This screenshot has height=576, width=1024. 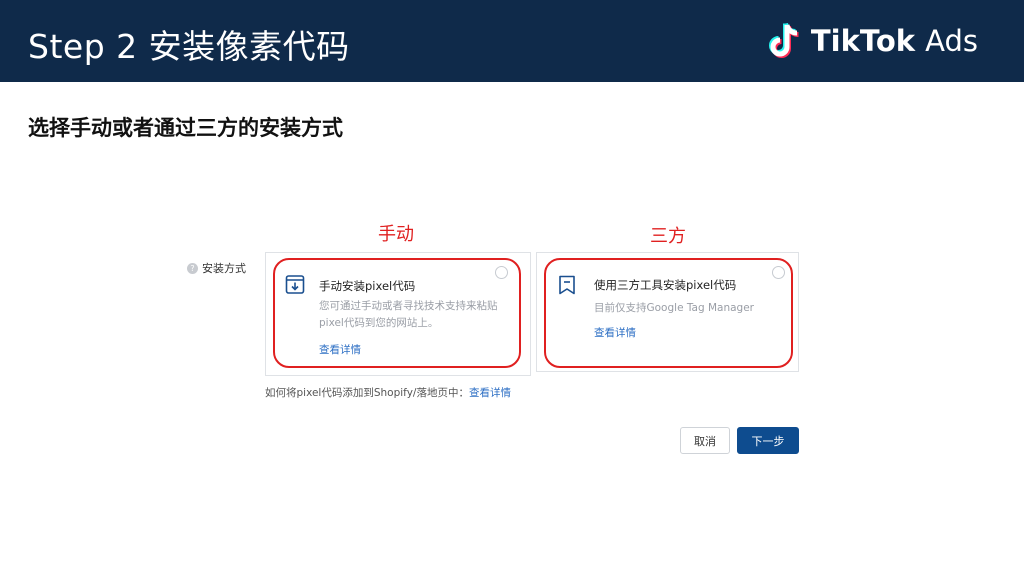 What do you see at coordinates (768, 440) in the screenshot?
I see `next-button: 下一步` at bounding box center [768, 440].